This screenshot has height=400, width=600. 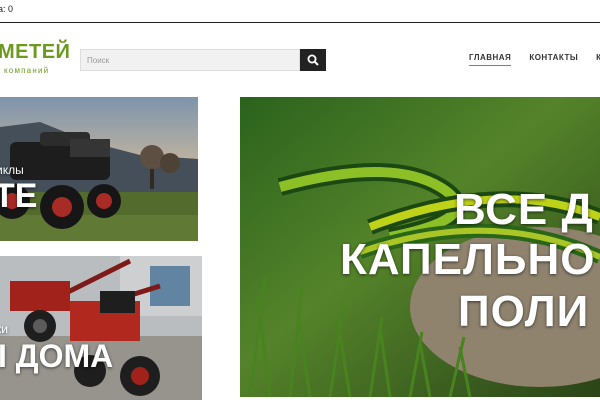 What do you see at coordinates (300, 11) in the screenshot?
I see `top-bar: а: 0` at bounding box center [300, 11].